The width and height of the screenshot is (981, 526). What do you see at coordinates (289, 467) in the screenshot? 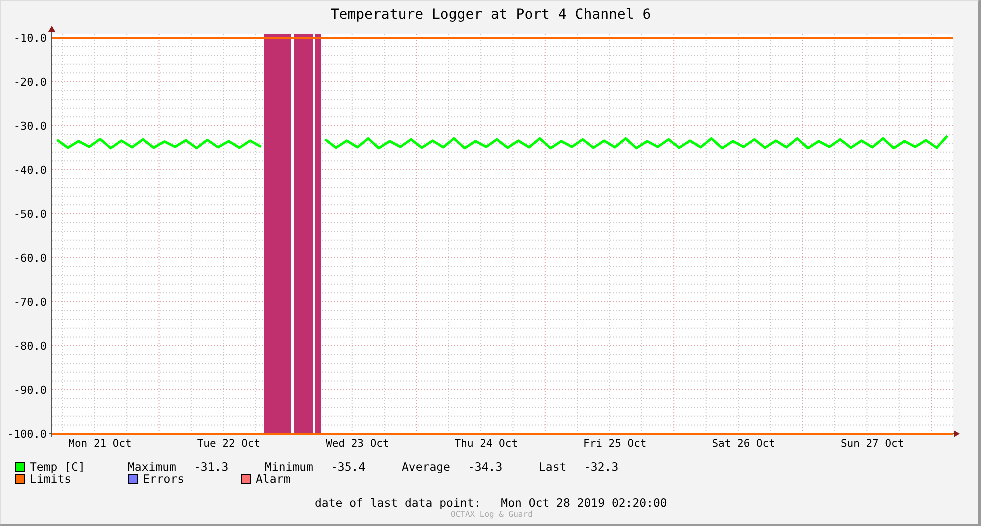
I see `stat-label: Minimum` at bounding box center [289, 467].